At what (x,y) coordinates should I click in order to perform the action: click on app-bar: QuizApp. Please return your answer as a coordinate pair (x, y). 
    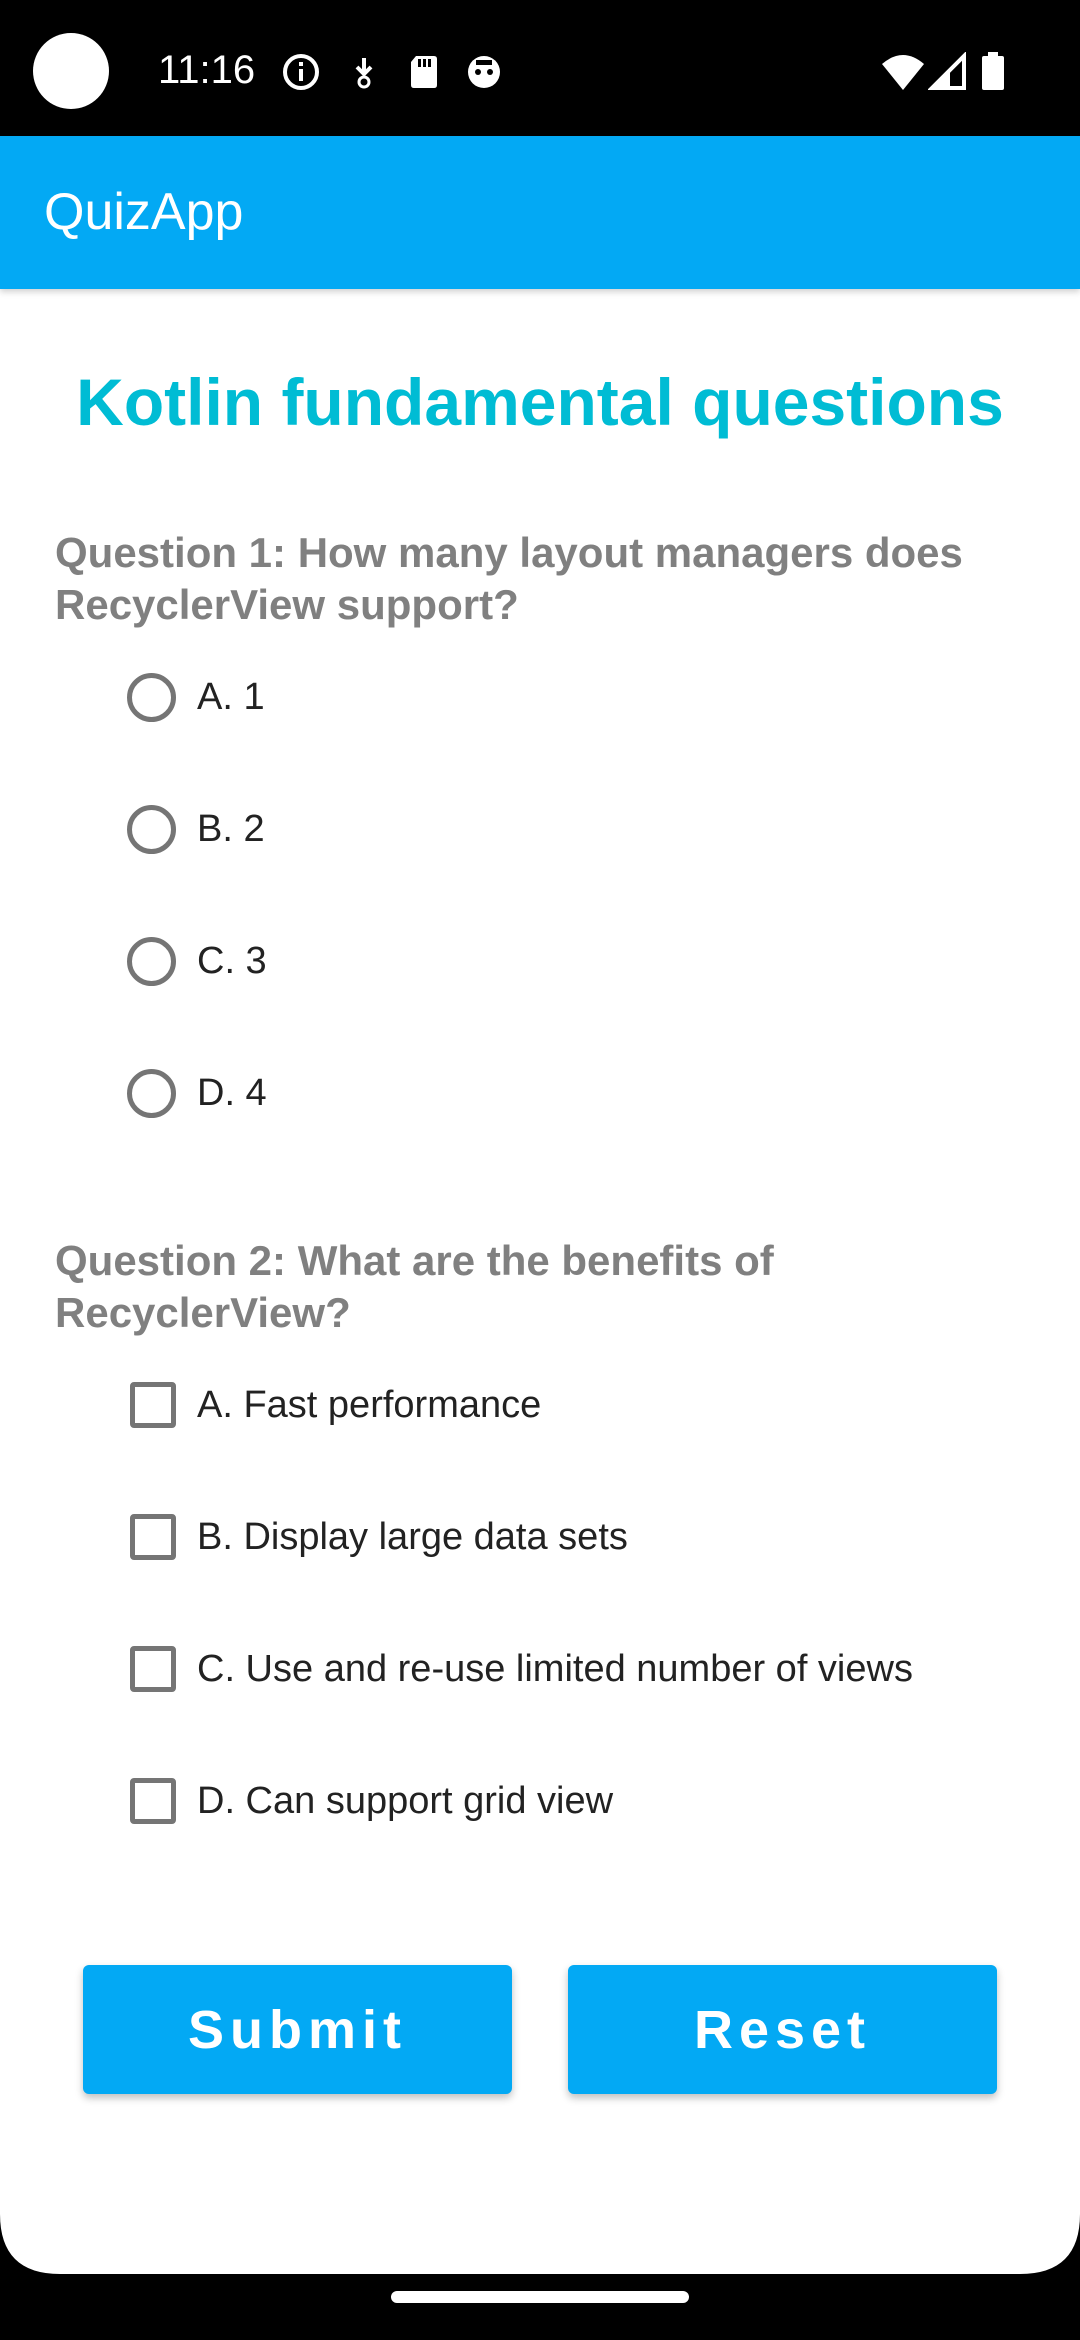
    Looking at the image, I should click on (540, 212).